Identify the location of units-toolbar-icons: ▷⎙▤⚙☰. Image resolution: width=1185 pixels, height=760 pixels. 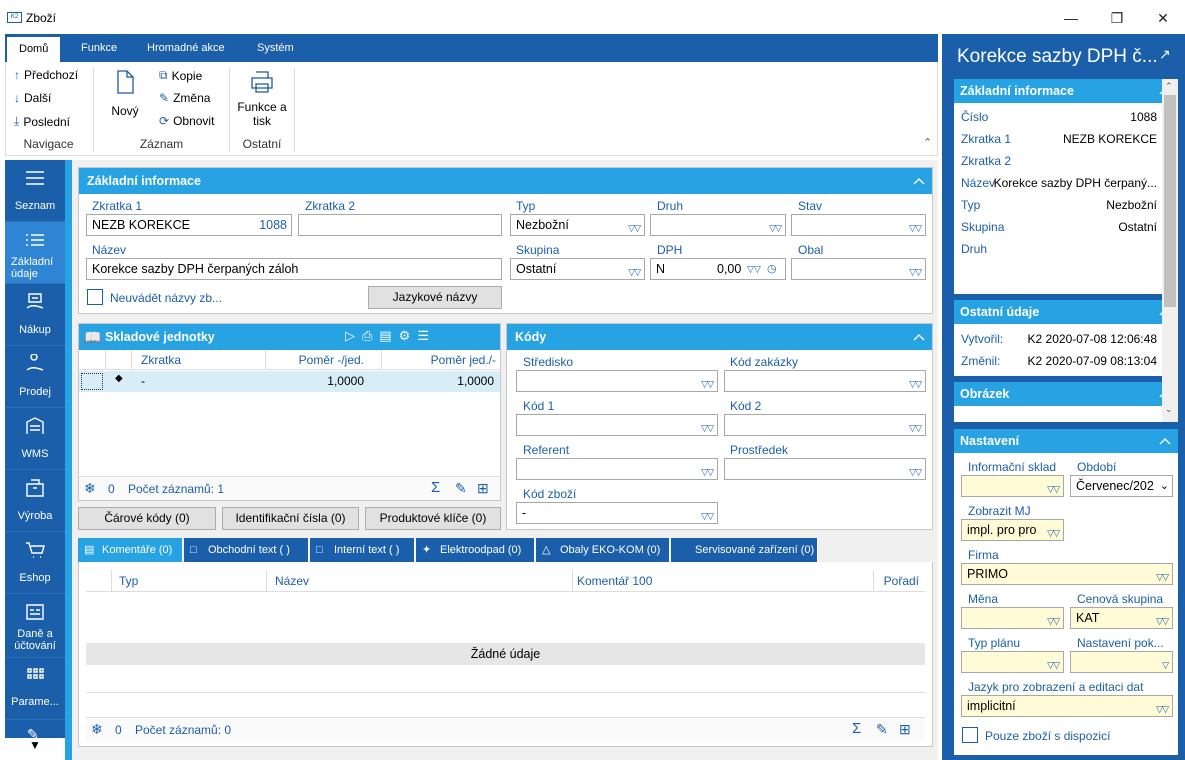
(390, 336).